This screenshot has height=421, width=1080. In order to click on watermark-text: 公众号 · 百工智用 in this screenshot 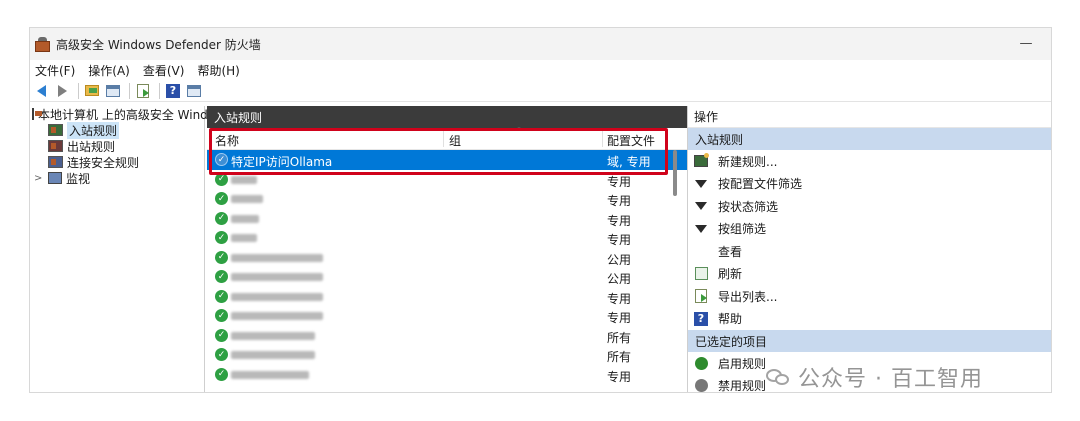, I will do `click(890, 379)`.